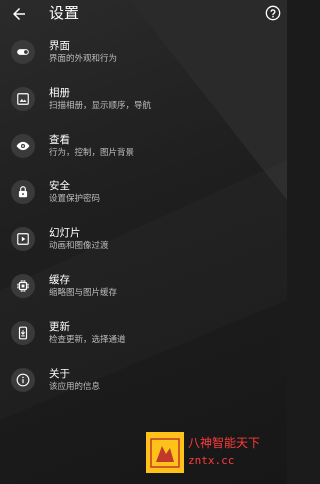 The height and width of the screenshot is (484, 320). I want to click on item-title: 查看, so click(59, 139).